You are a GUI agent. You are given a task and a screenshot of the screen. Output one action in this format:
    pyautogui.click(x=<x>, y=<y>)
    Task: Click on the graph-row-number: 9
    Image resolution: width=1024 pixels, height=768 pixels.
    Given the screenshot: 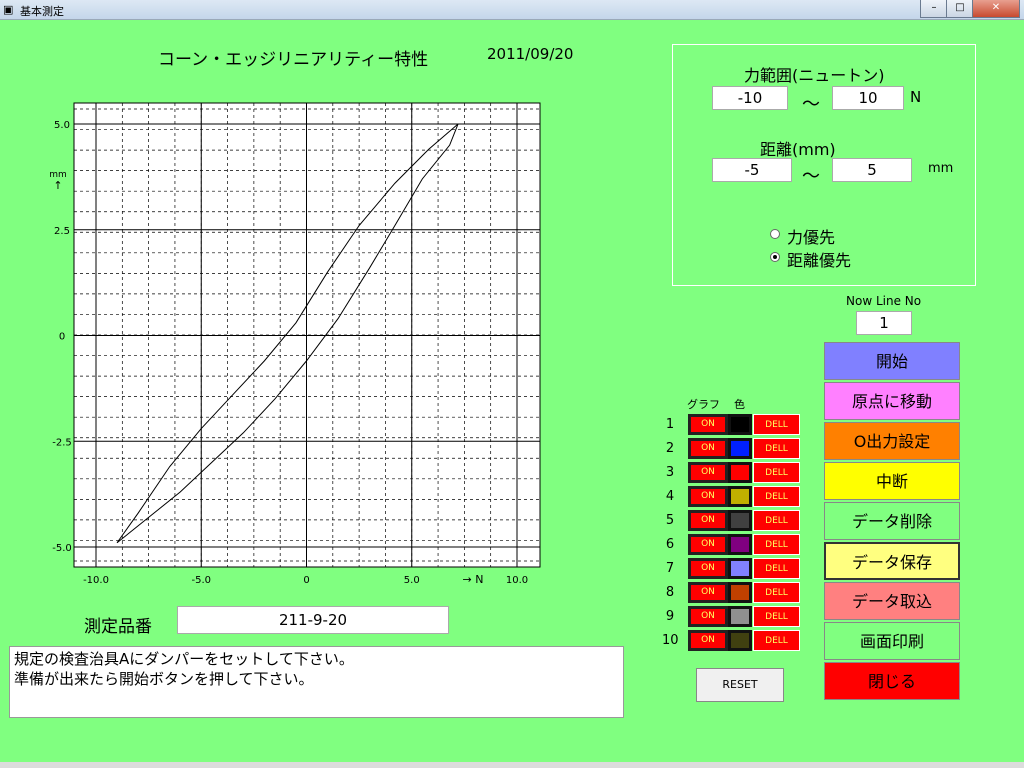 What is the action you would take?
    pyautogui.click(x=670, y=616)
    